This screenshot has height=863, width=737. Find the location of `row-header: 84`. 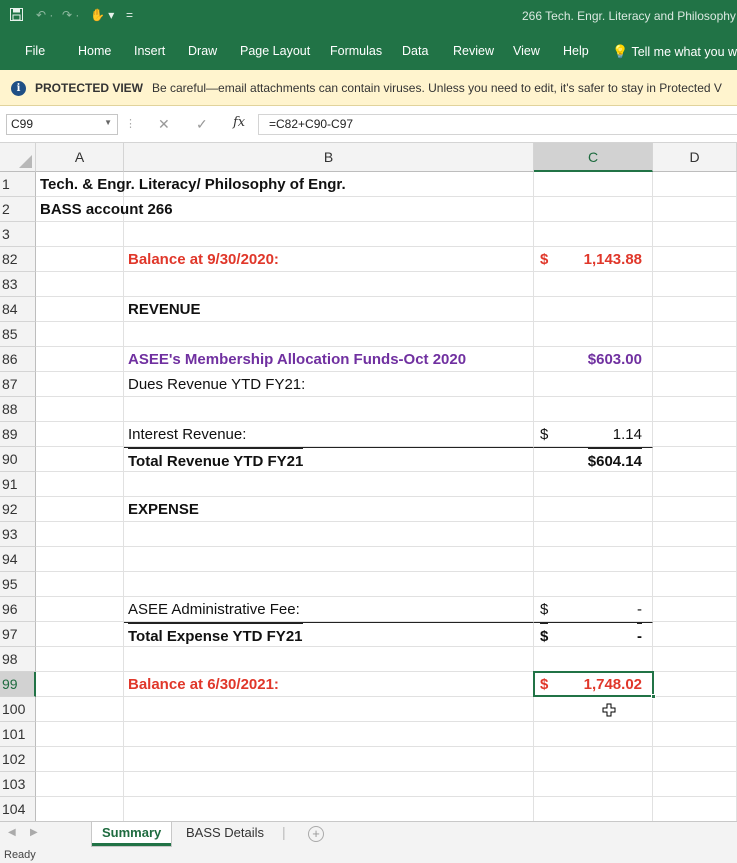

row-header: 84 is located at coordinates (18, 309).